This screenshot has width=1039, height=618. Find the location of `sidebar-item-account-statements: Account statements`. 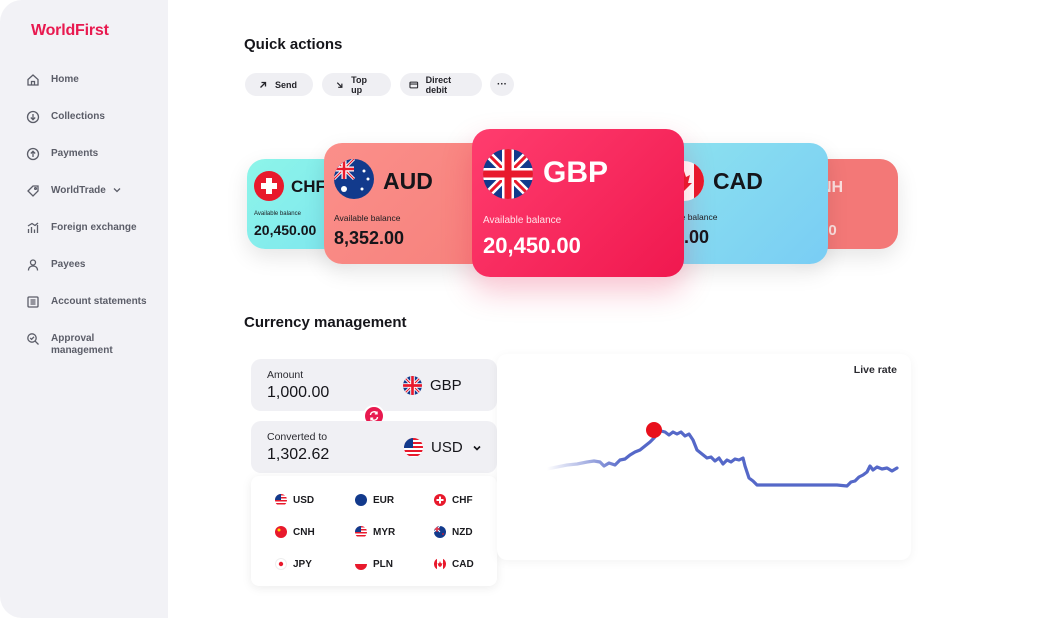

sidebar-item-account-statements: Account statements is located at coordinates (96, 310).